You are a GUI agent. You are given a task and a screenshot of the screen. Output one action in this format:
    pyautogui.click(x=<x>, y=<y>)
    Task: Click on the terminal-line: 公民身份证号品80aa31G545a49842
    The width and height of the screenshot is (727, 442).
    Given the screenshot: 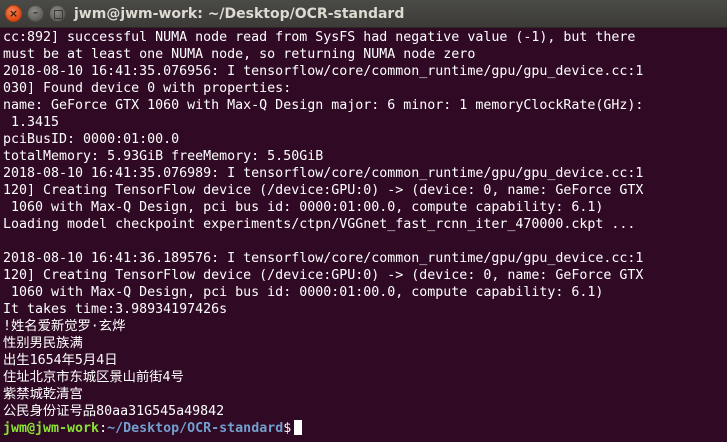 What is the action you would take?
    pyautogui.click(x=114, y=411)
    